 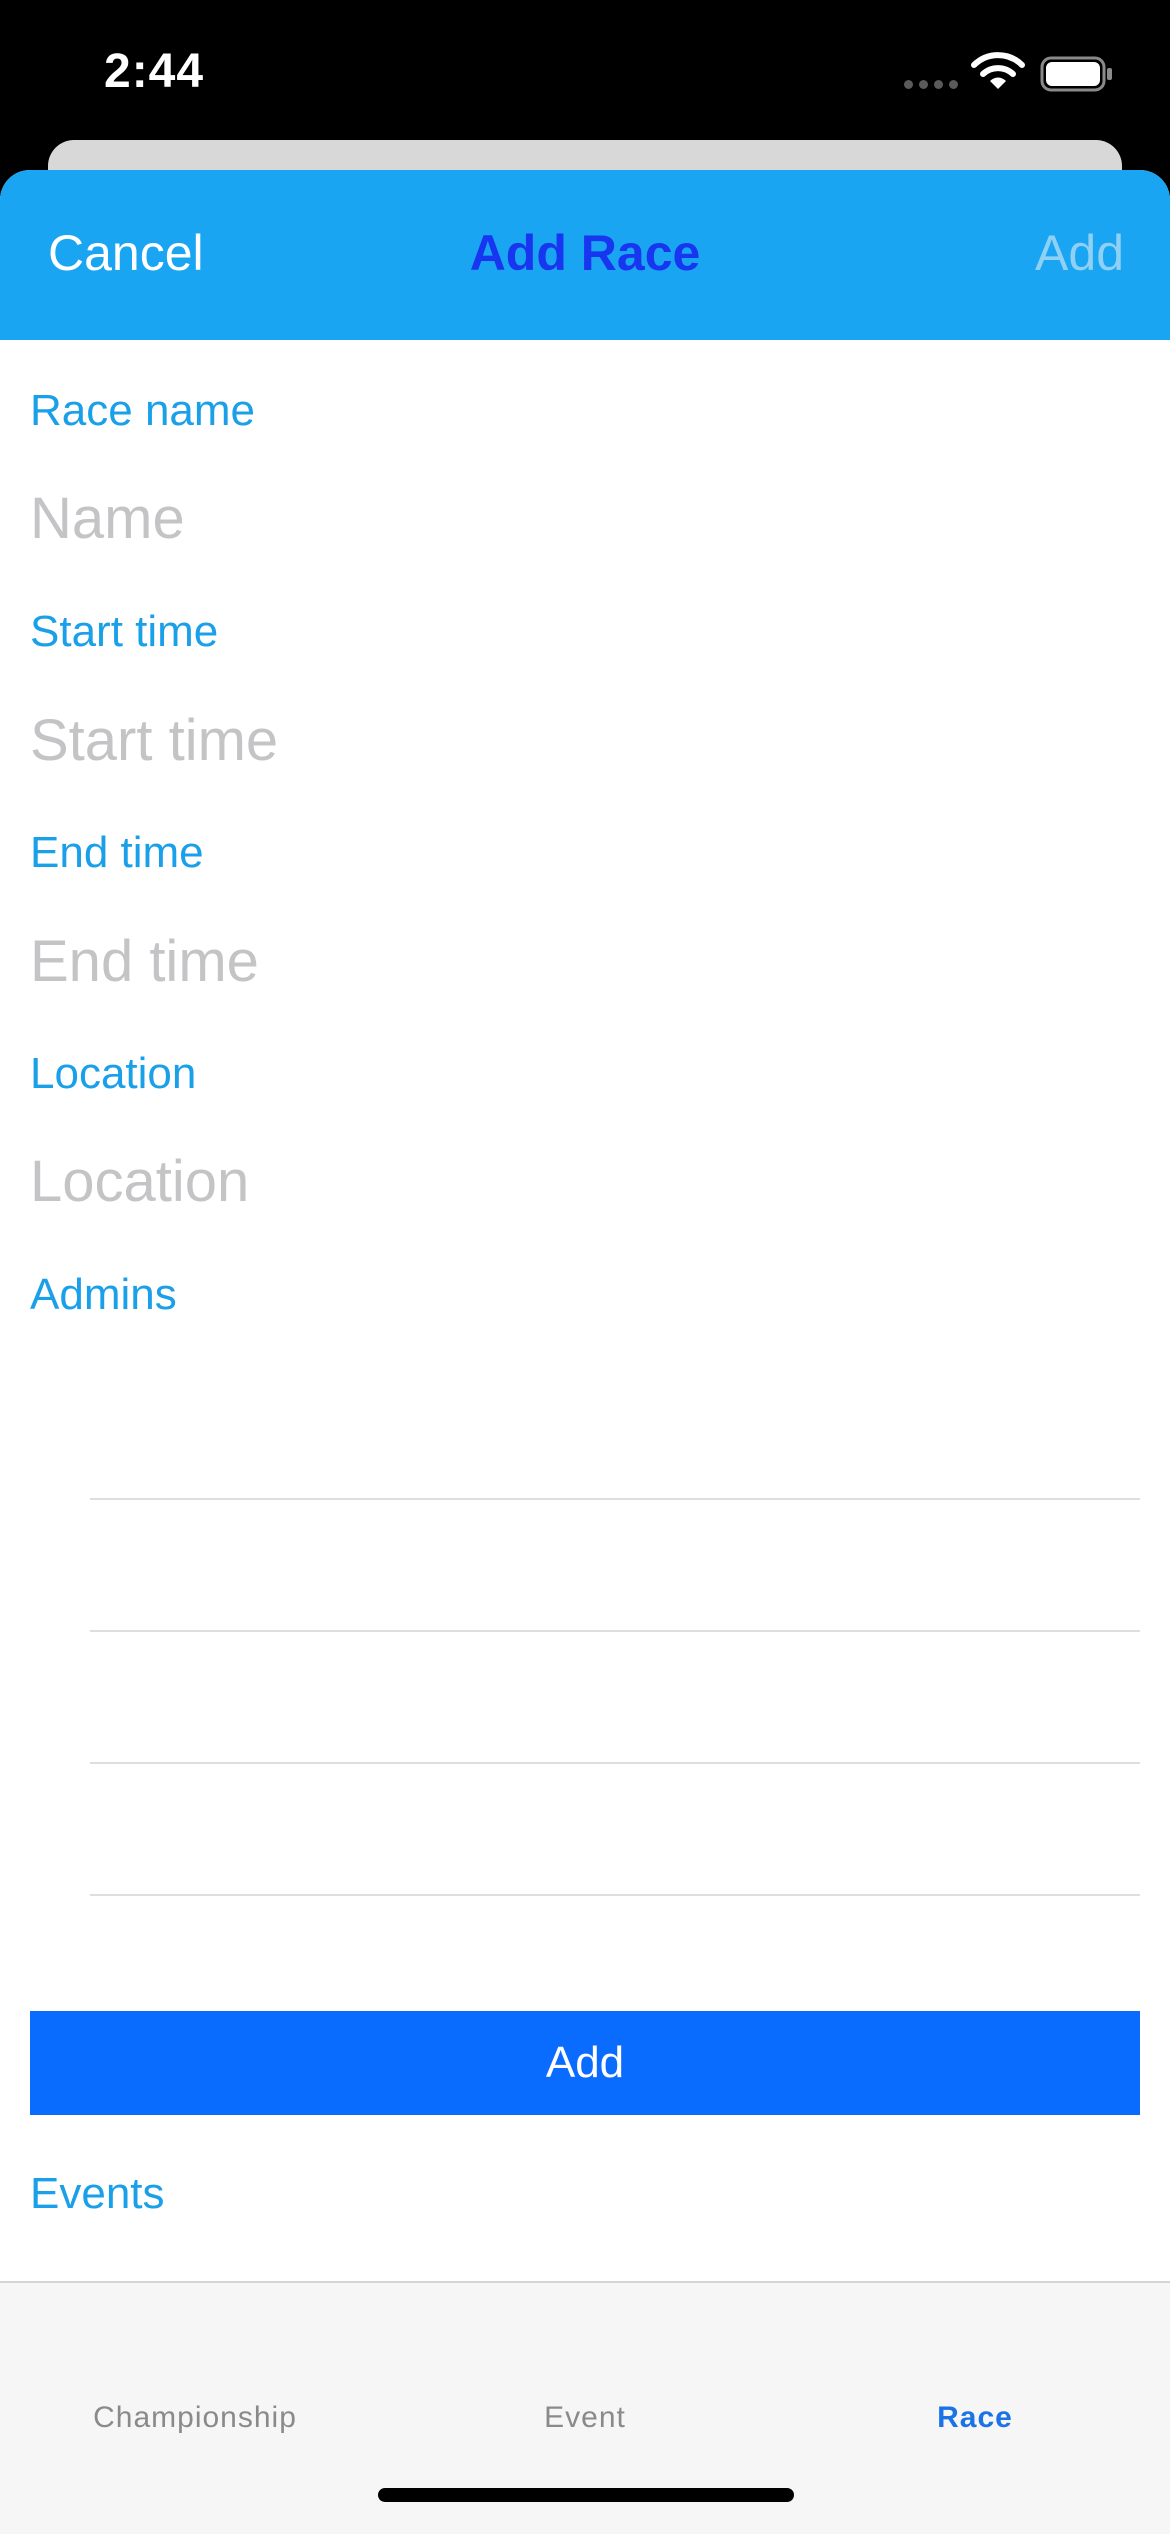 What do you see at coordinates (117, 852) in the screenshot?
I see `end-time-label: End time` at bounding box center [117, 852].